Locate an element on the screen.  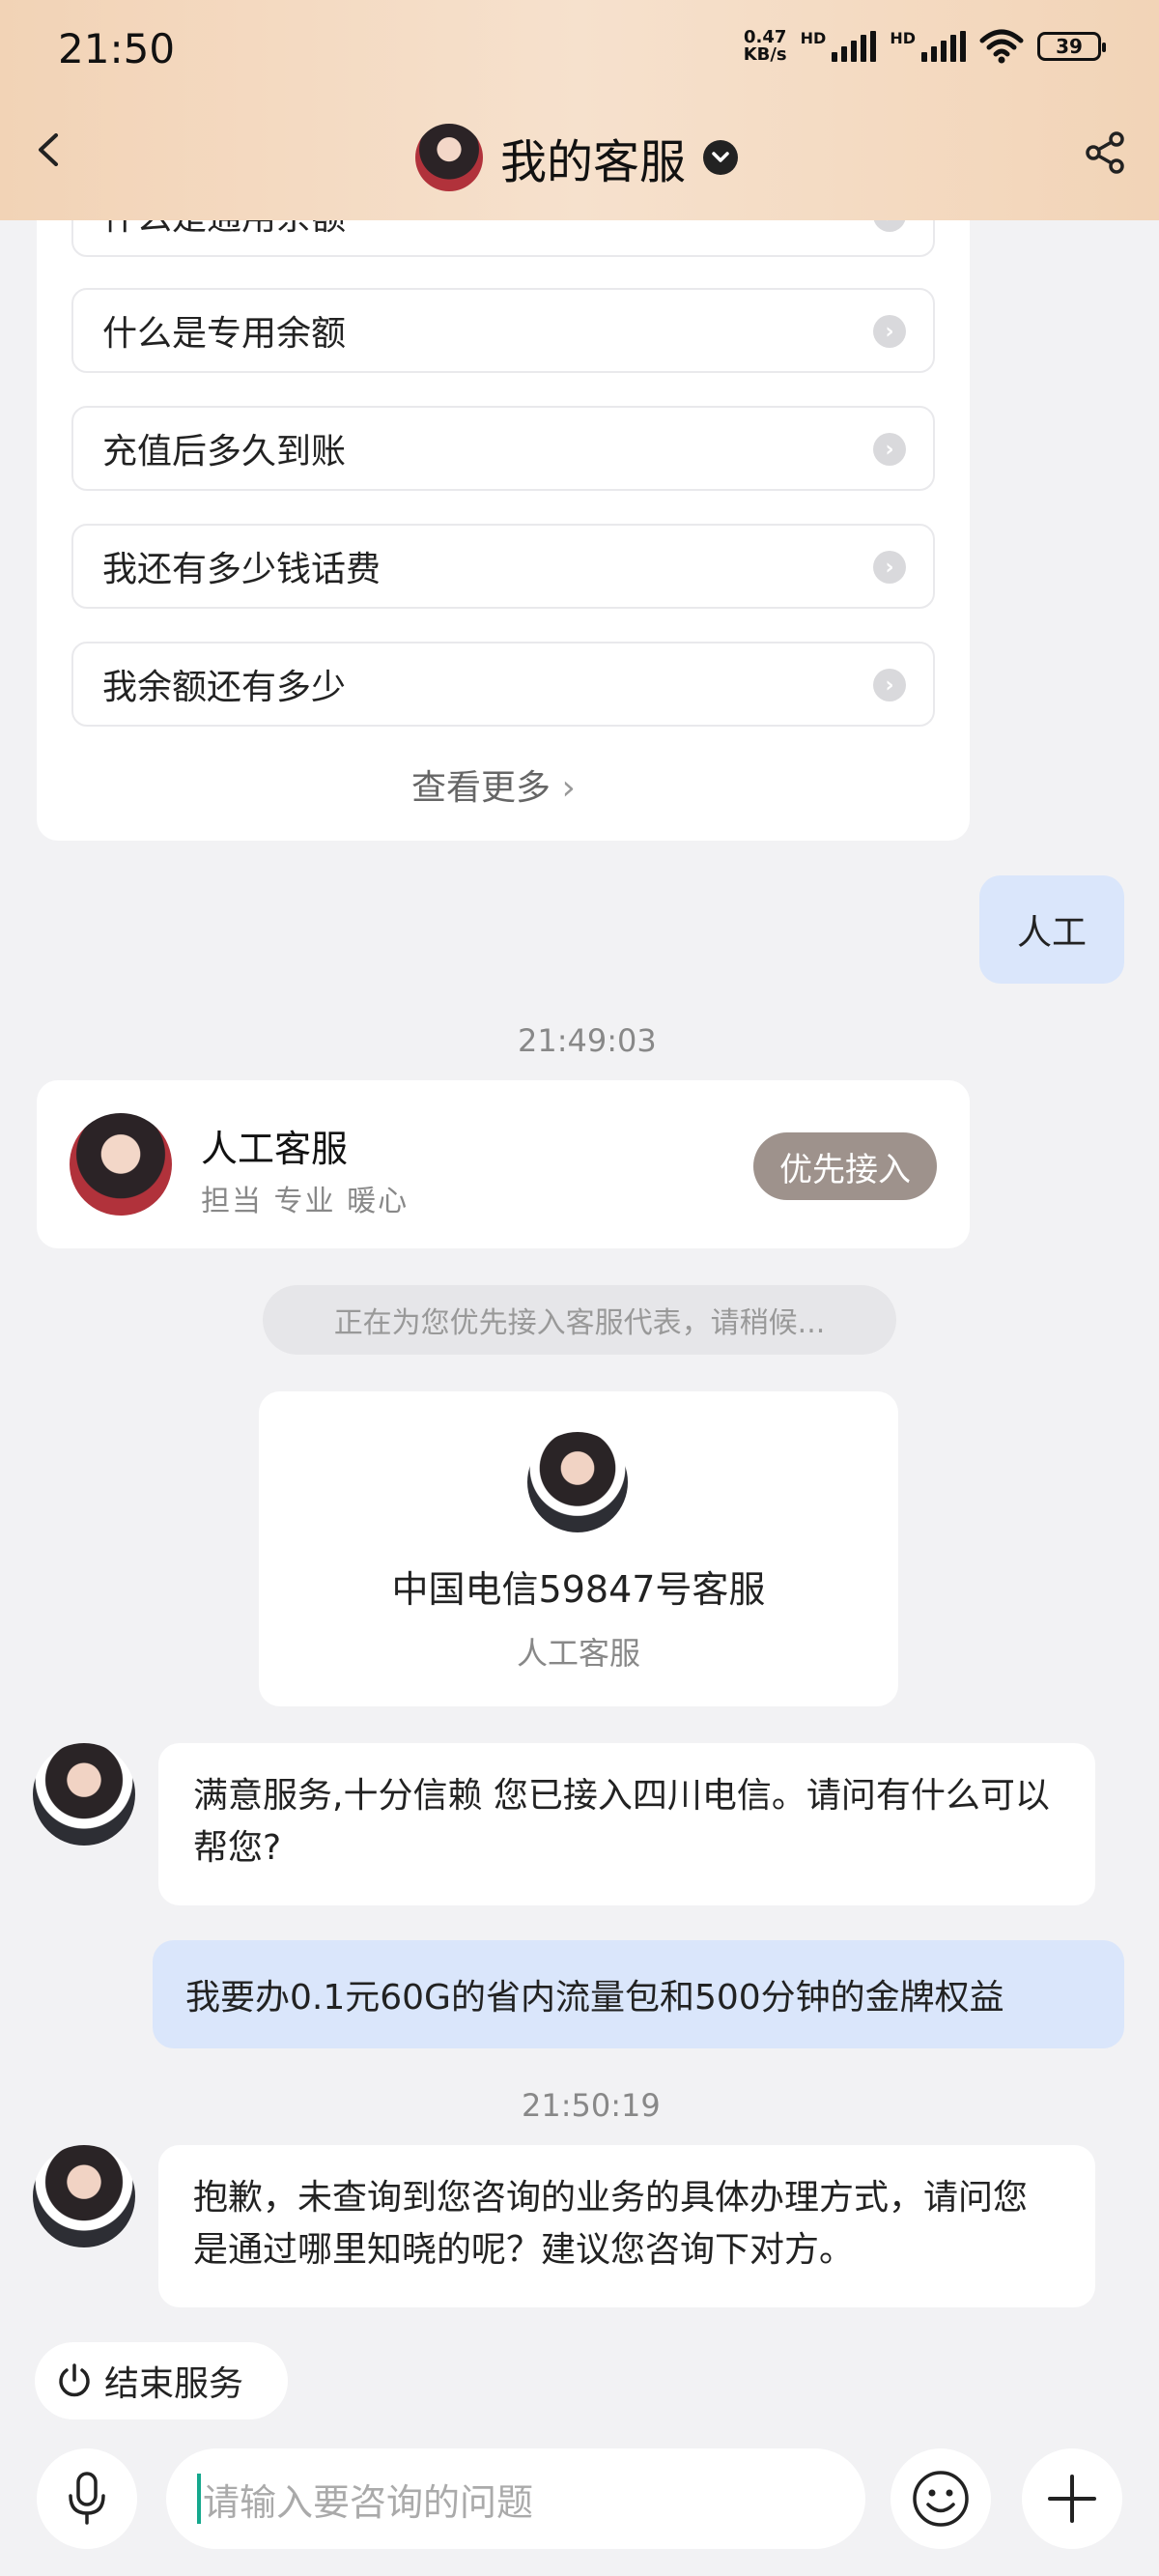
message-input: 请输入要咨询的问题 is located at coordinates (515, 2498).